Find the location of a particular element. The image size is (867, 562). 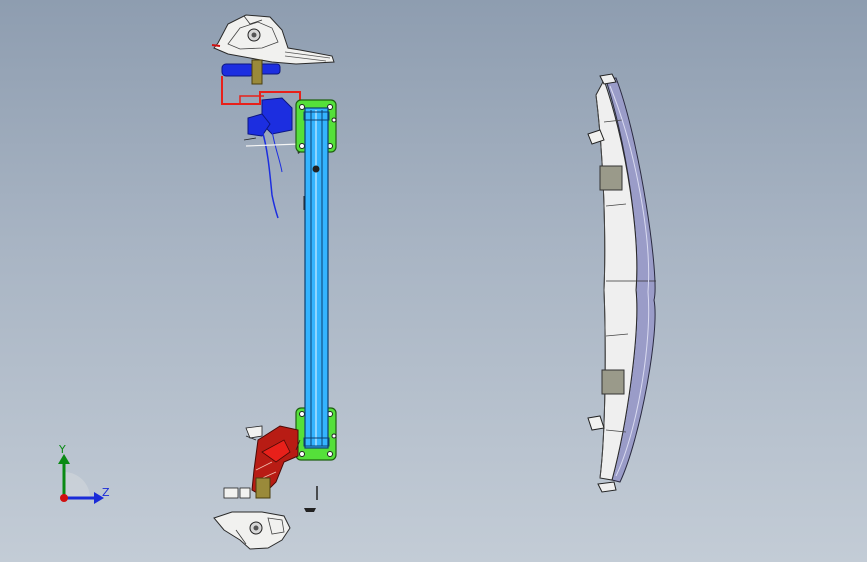

front-bumper-fascia is located at coordinates (621, 283).